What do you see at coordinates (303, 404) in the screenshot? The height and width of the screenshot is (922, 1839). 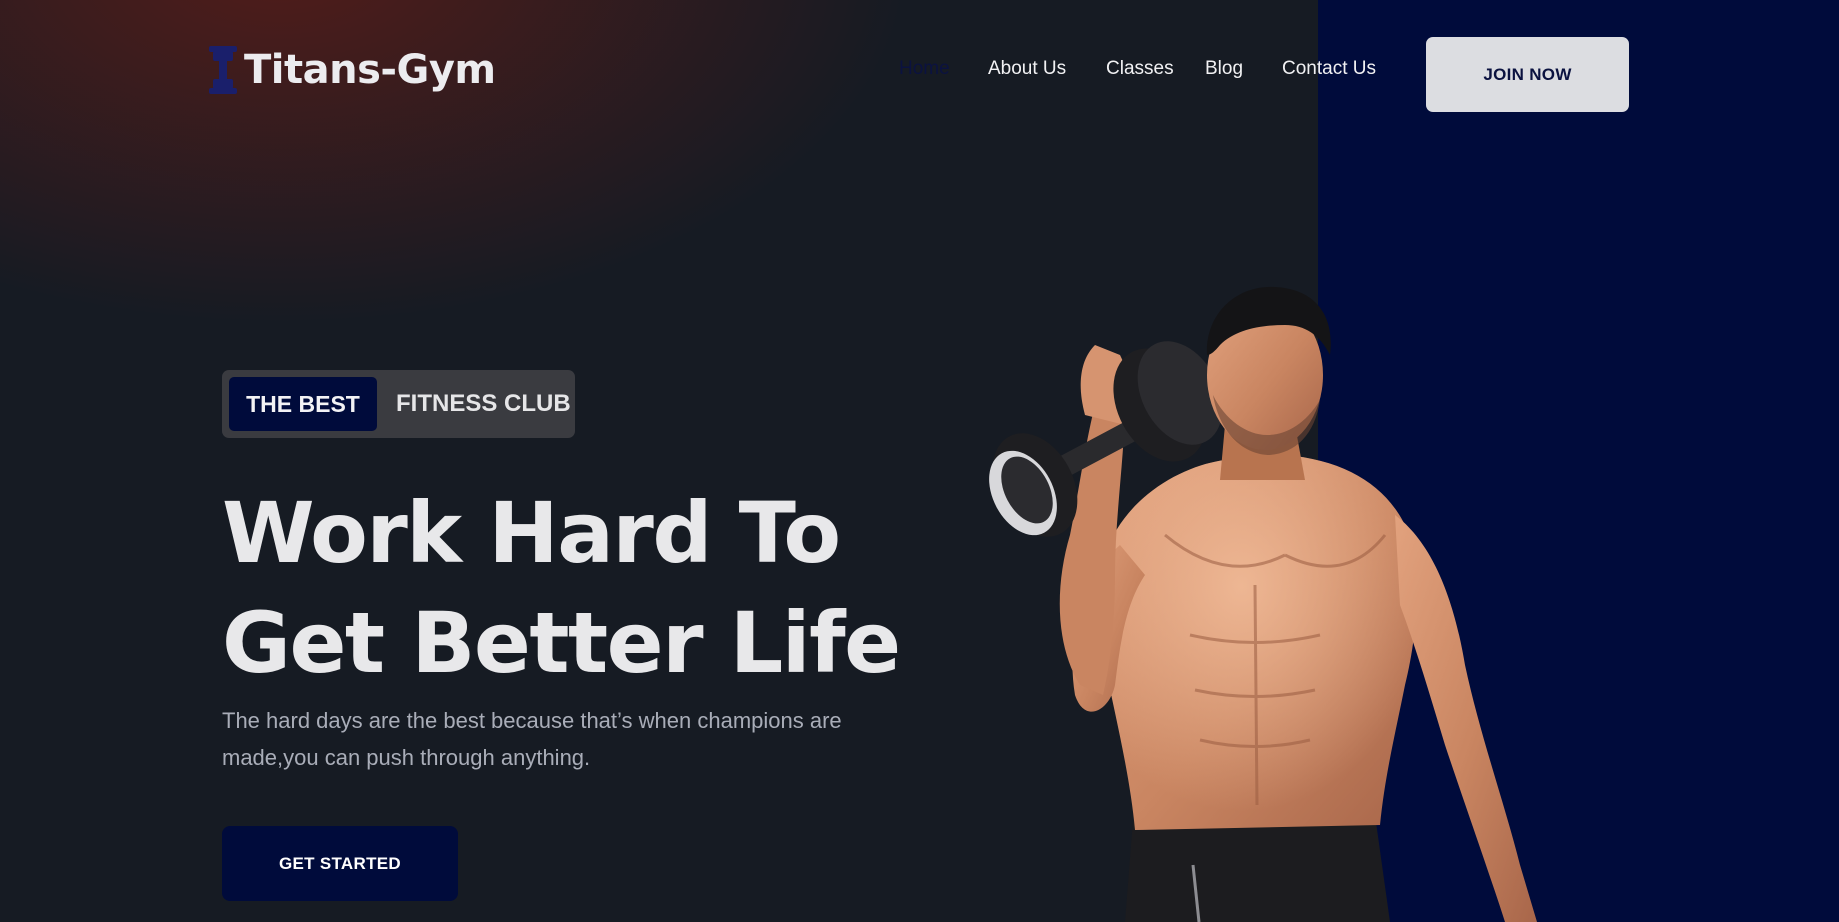 I see `badge-highlight: THE BEST` at bounding box center [303, 404].